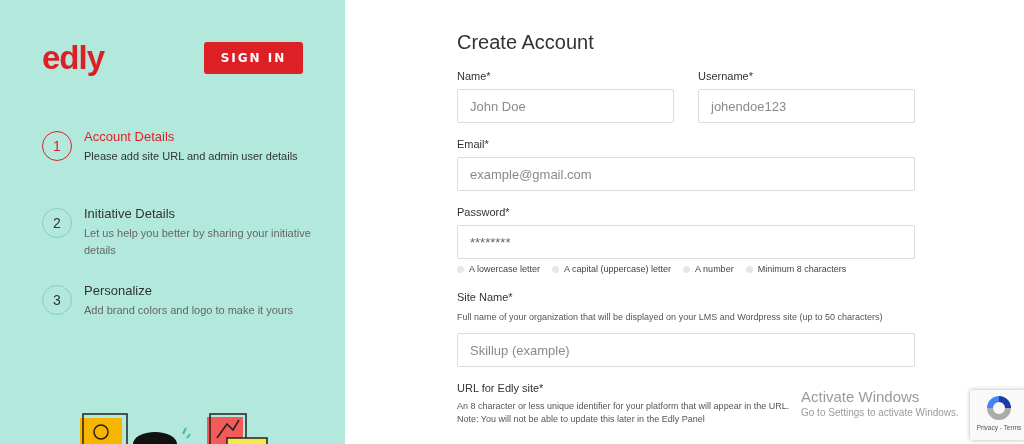  What do you see at coordinates (191, 156) in the screenshot?
I see `step-description: Please add site URL and admin user details` at bounding box center [191, 156].